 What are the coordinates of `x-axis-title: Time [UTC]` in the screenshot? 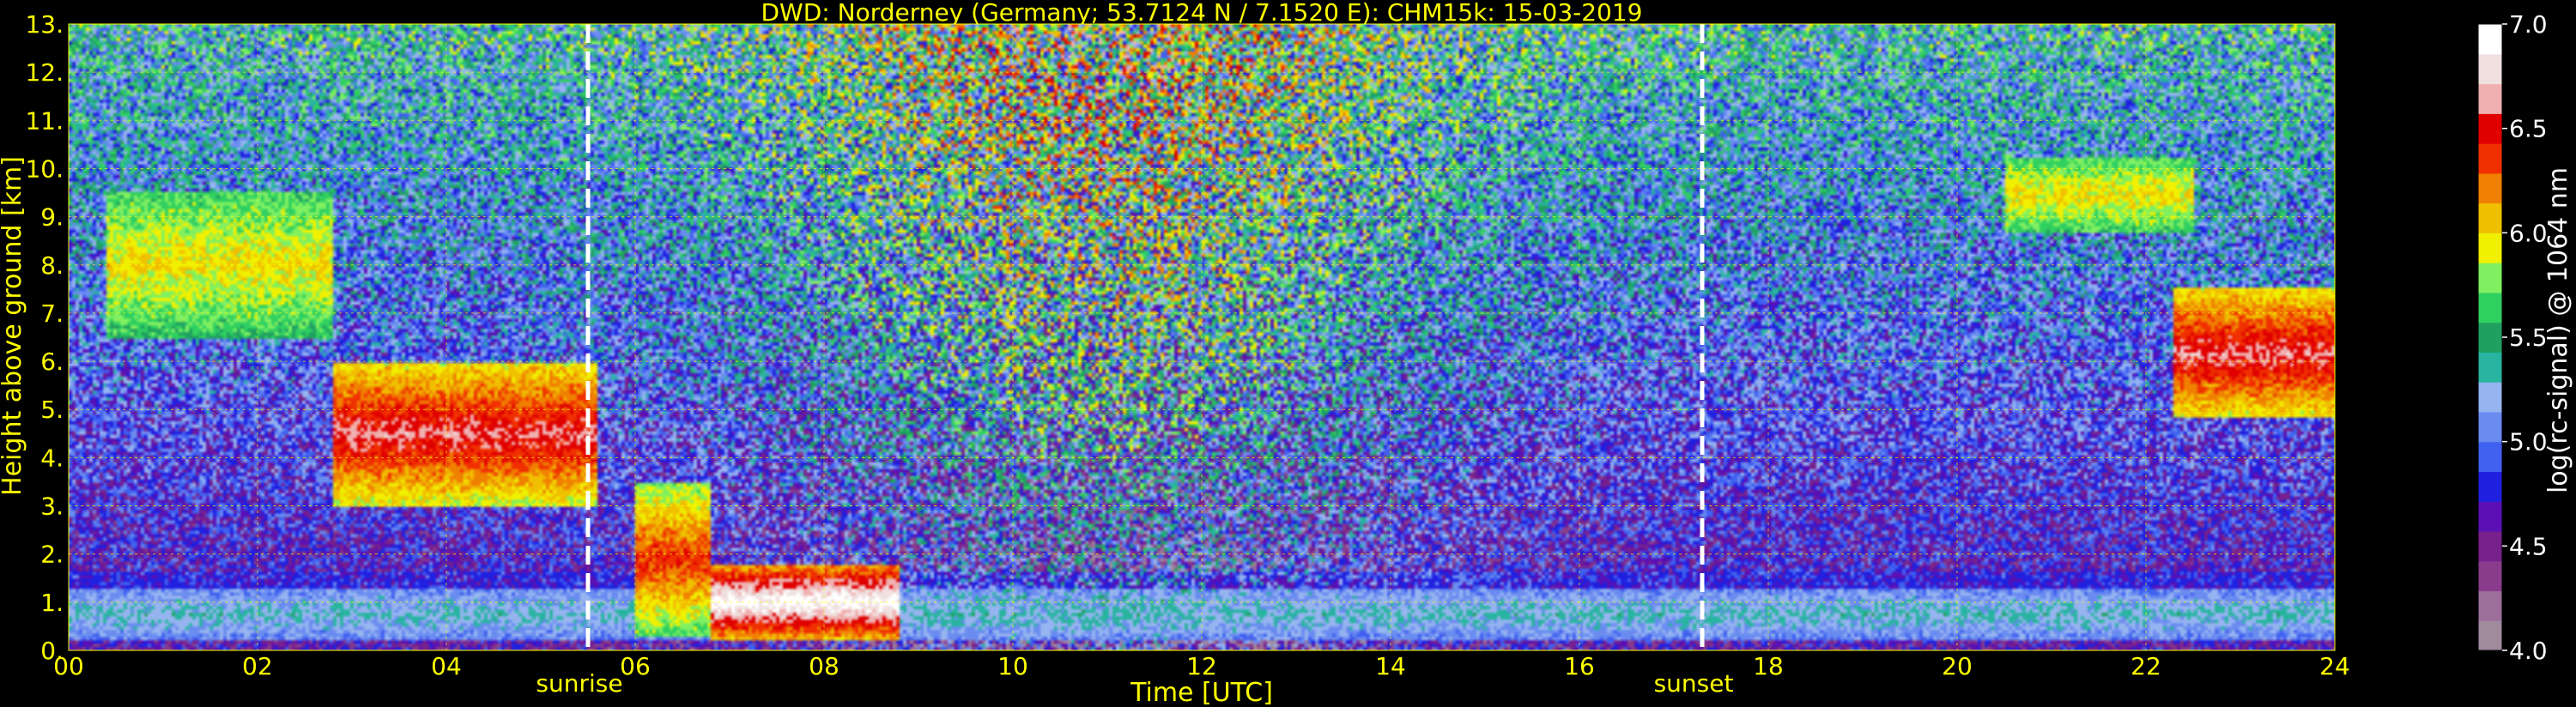 It's located at (1201, 692).